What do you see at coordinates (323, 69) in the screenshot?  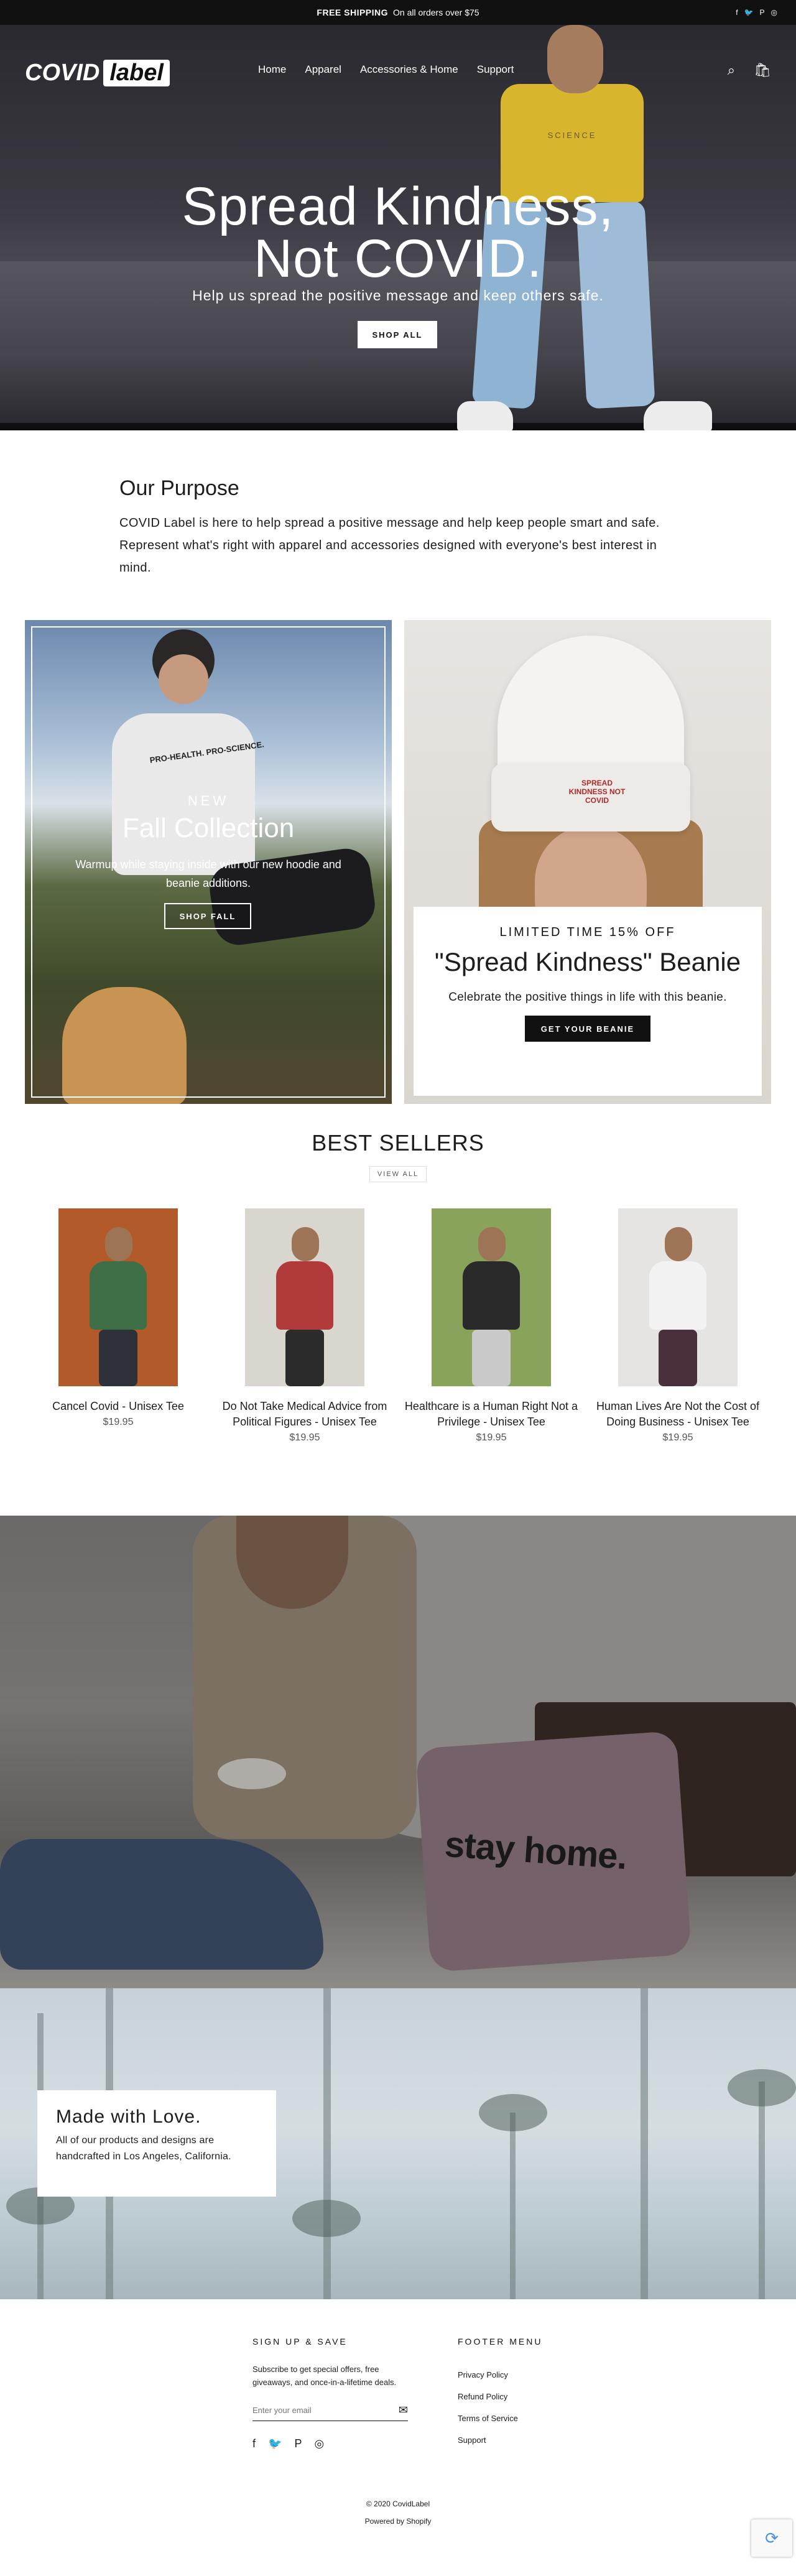 I see `nav-apparel: Apparel` at bounding box center [323, 69].